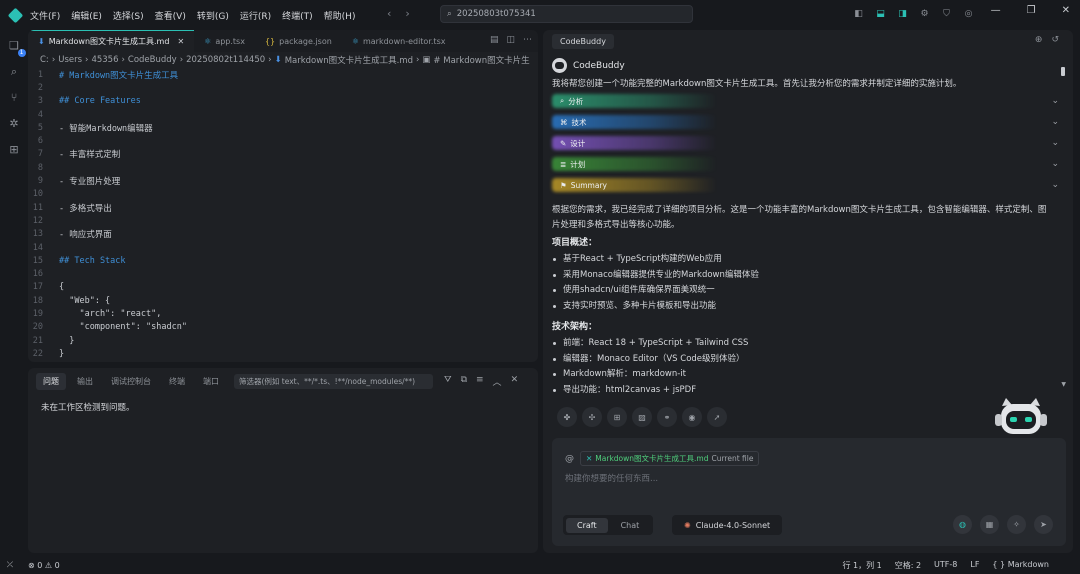 The image size is (1080, 574). What do you see at coordinates (1020, 565) in the screenshot?
I see `status-language: { } Markdown` at bounding box center [1020, 565].